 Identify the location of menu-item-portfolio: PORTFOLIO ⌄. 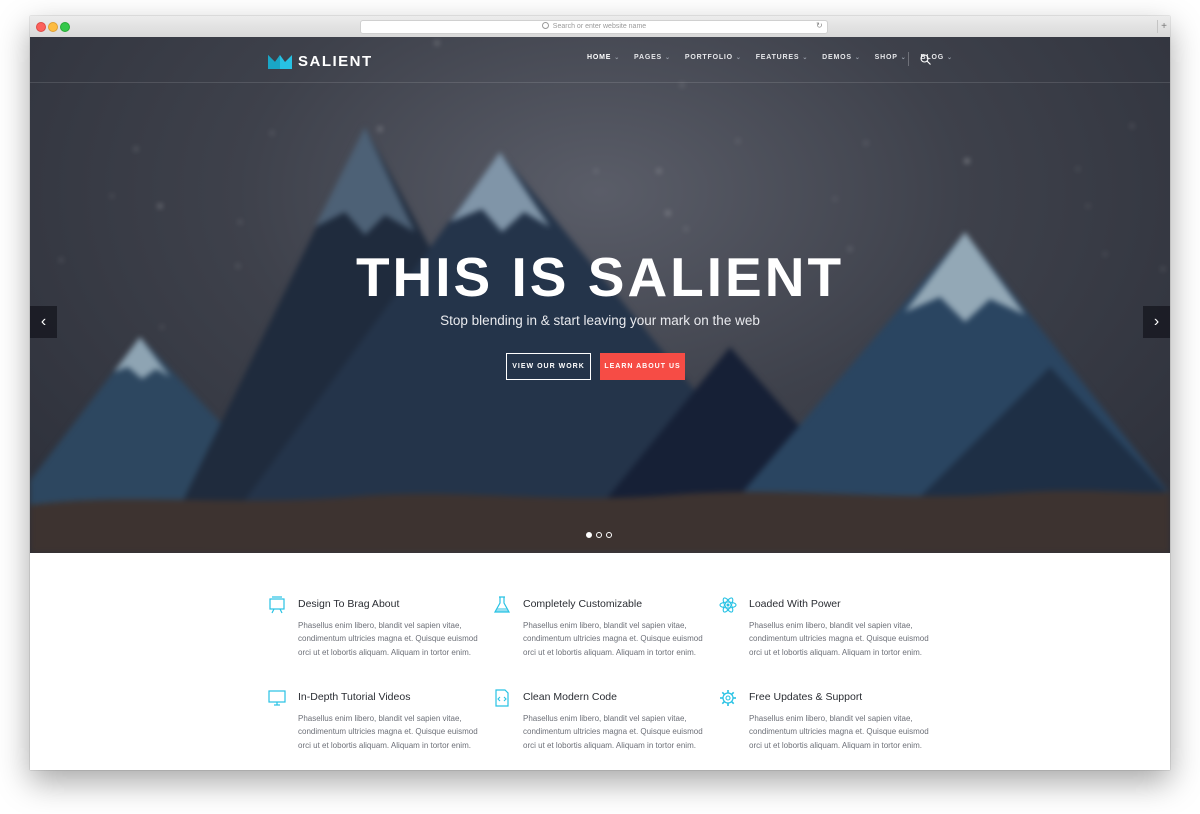
(713, 57).